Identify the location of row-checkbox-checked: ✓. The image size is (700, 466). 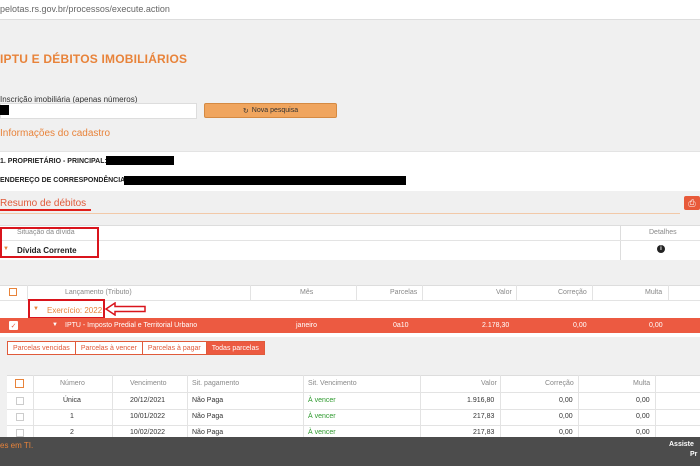
(13, 325).